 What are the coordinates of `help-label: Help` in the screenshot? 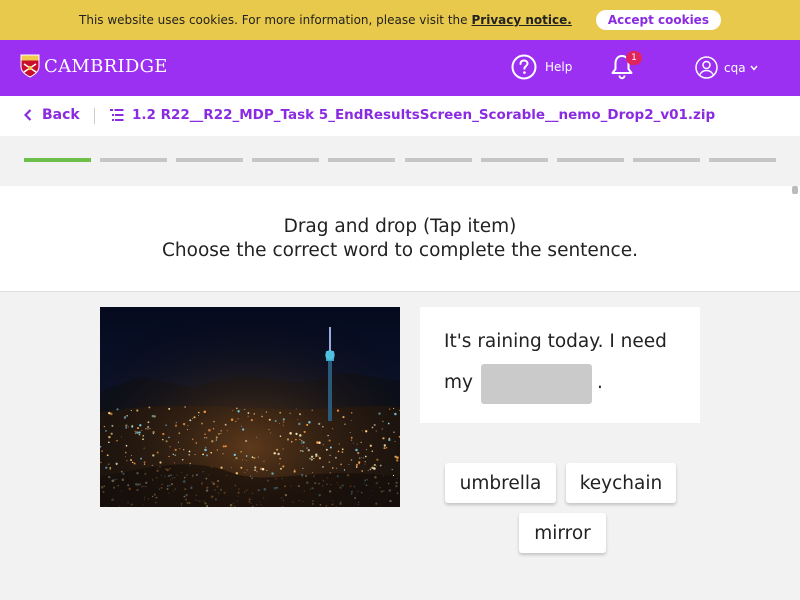 It's located at (559, 67).